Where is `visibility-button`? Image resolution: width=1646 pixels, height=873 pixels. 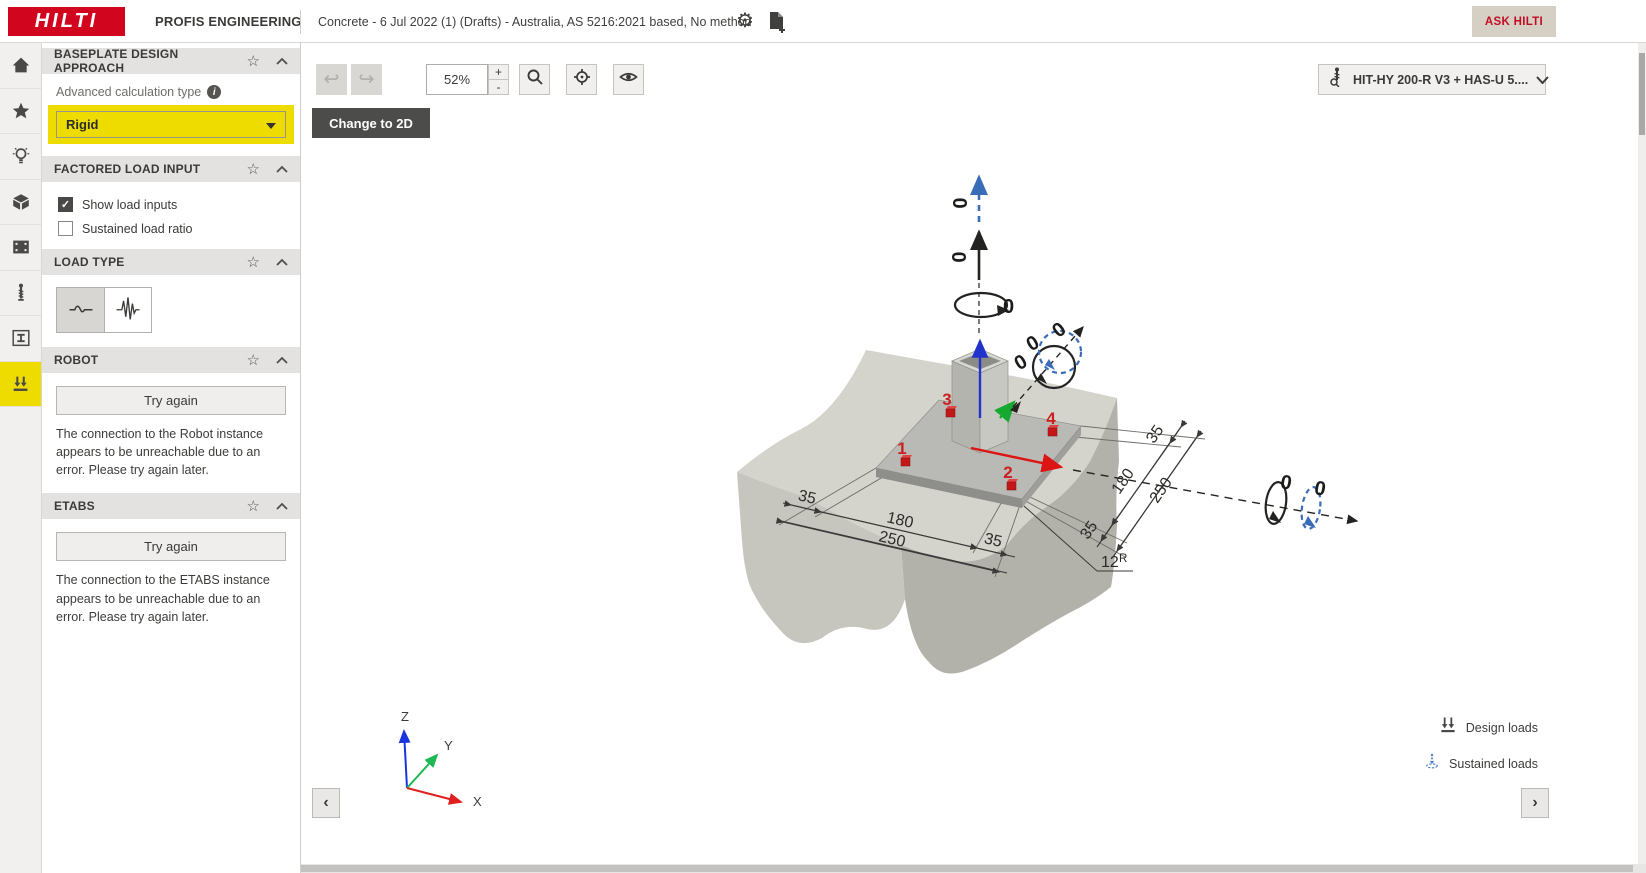
visibility-button is located at coordinates (628, 79).